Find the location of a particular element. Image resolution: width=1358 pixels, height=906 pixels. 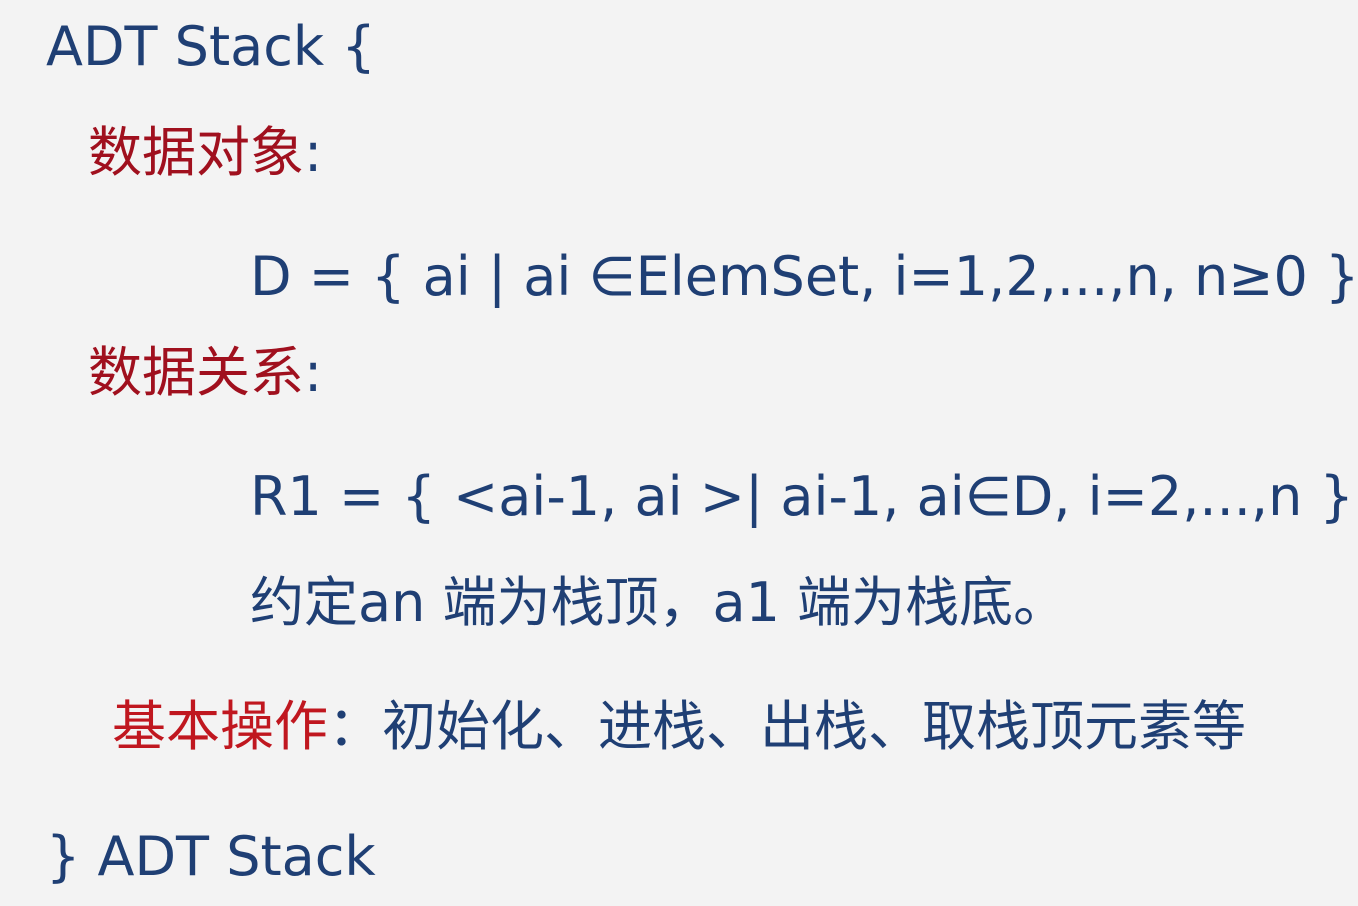

data-object-colon: : is located at coordinates (313, 152).